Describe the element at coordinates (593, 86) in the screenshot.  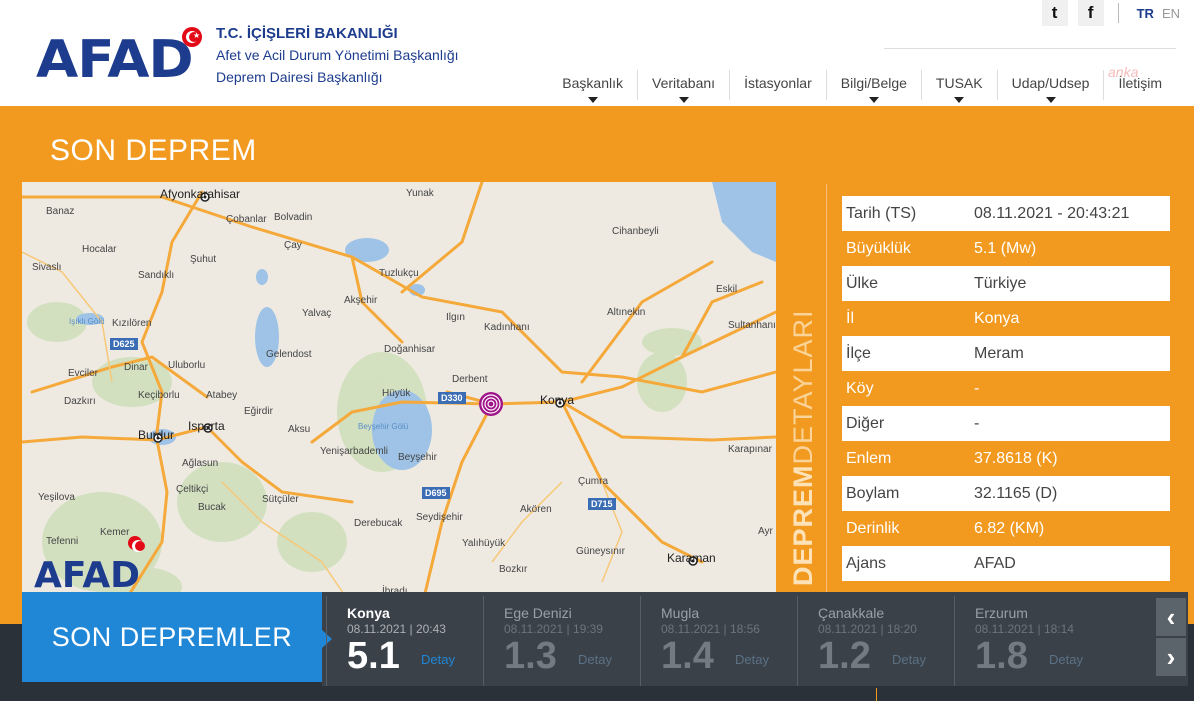
I see `nav-item-baskanlik: Başkanlık` at that location.